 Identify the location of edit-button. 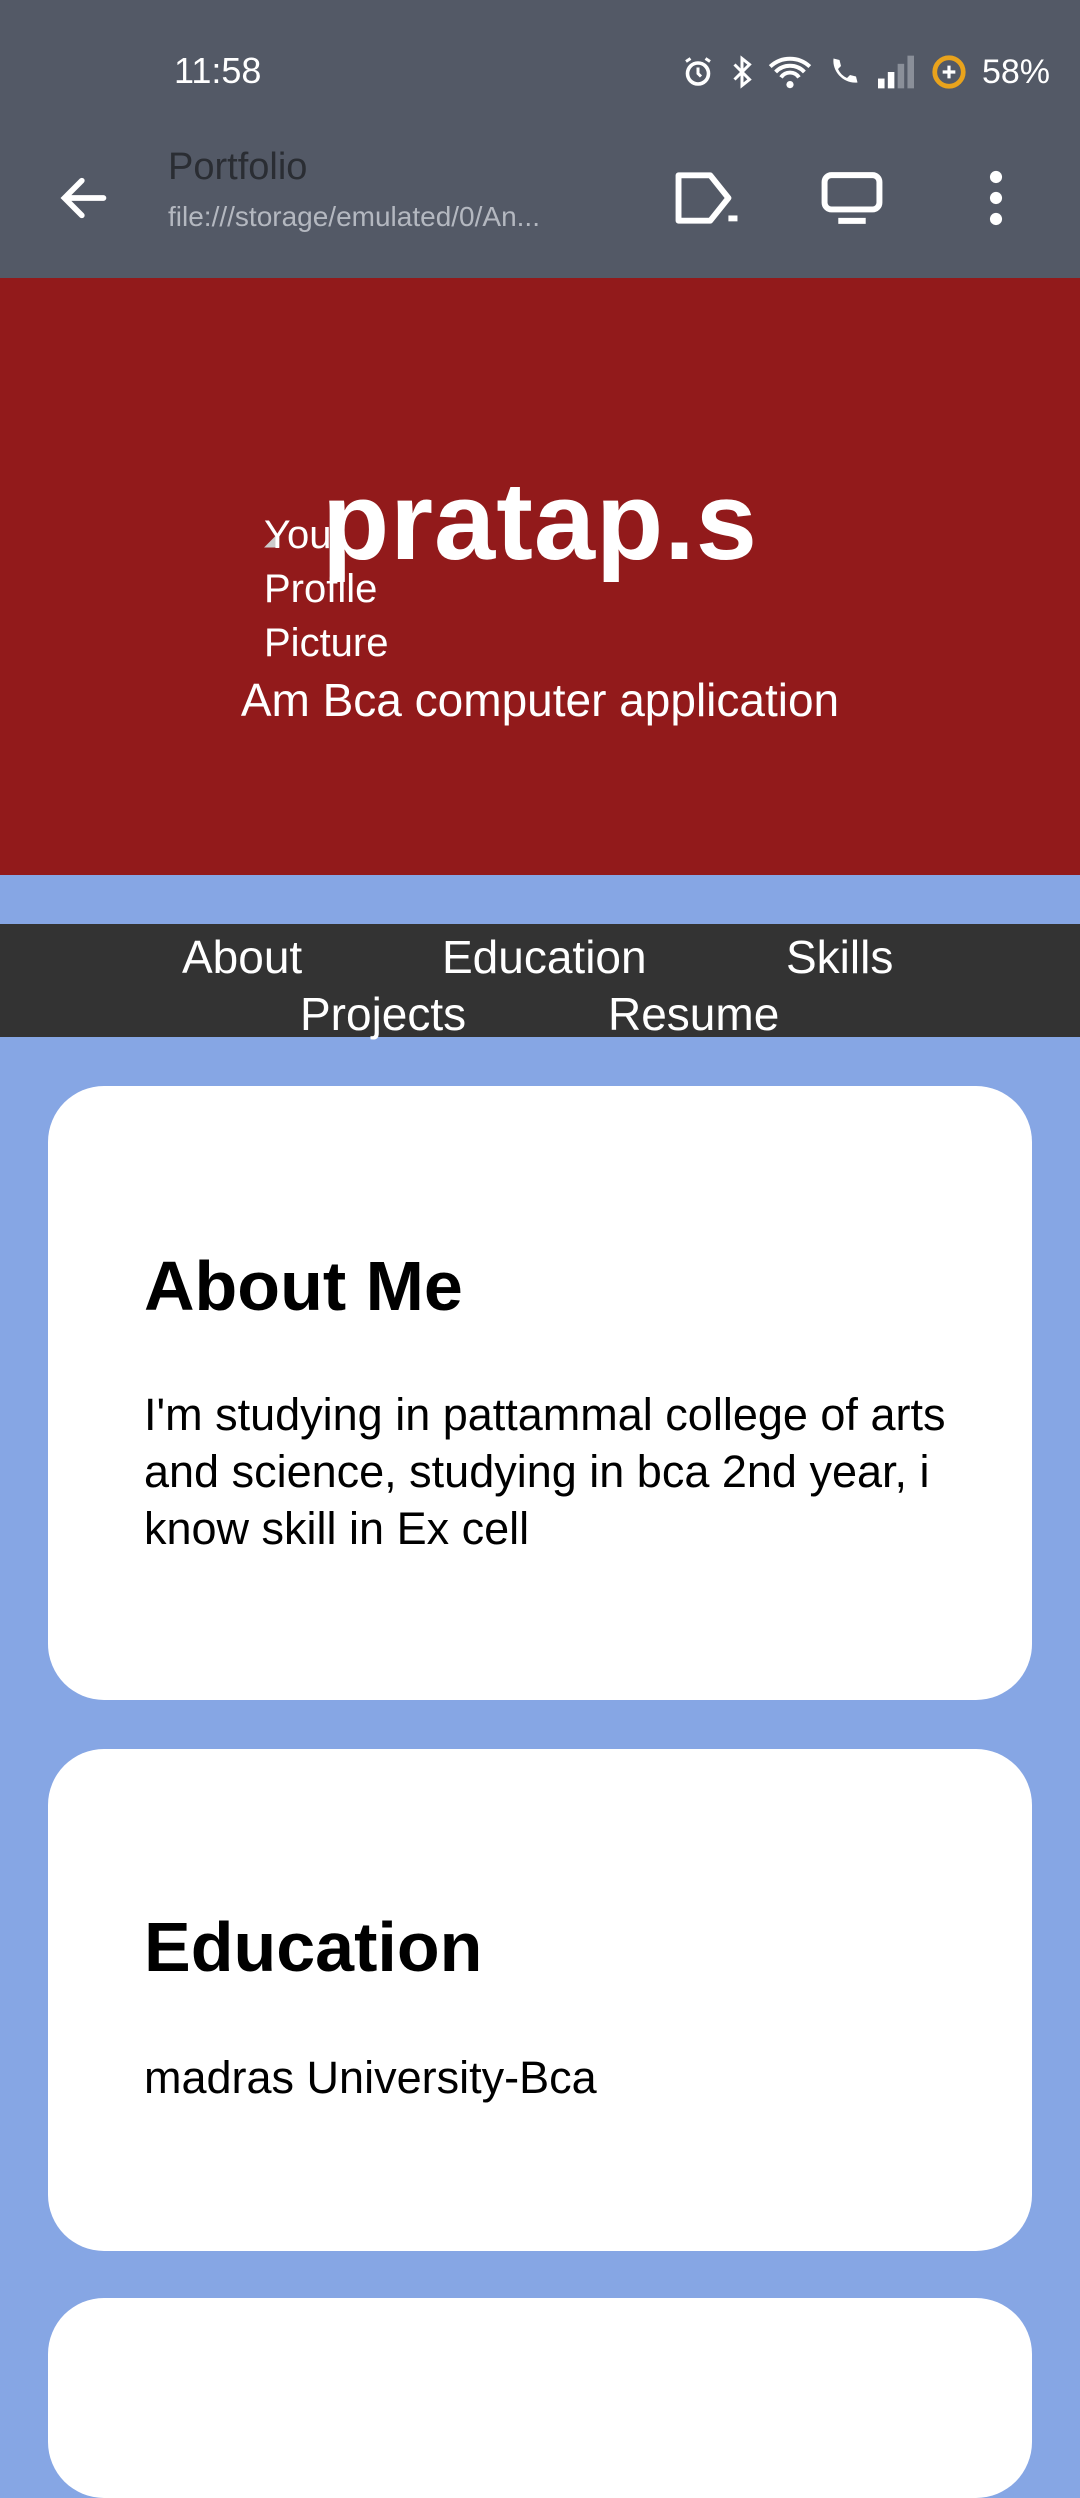
(708, 198).